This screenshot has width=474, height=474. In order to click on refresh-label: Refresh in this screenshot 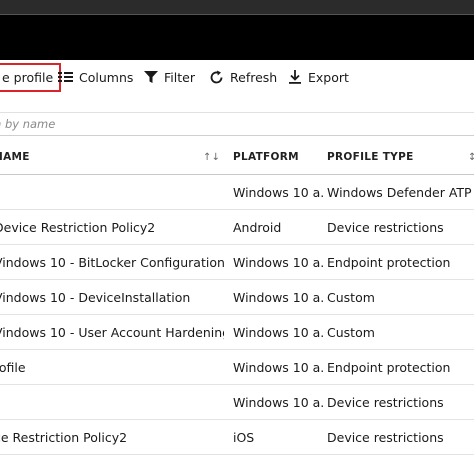, I will do `click(254, 77)`.